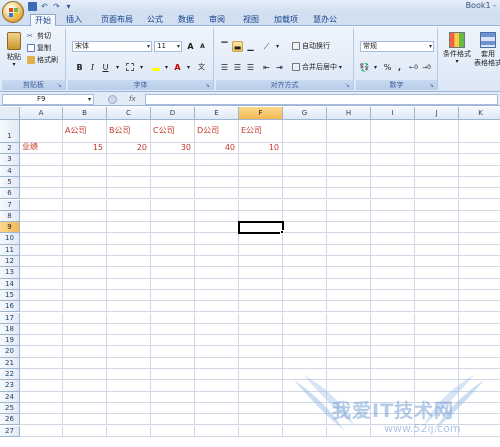 The width and height of the screenshot is (500, 447). Describe the element at coordinates (261, 171) in the screenshot. I see `cell-f4` at that location.